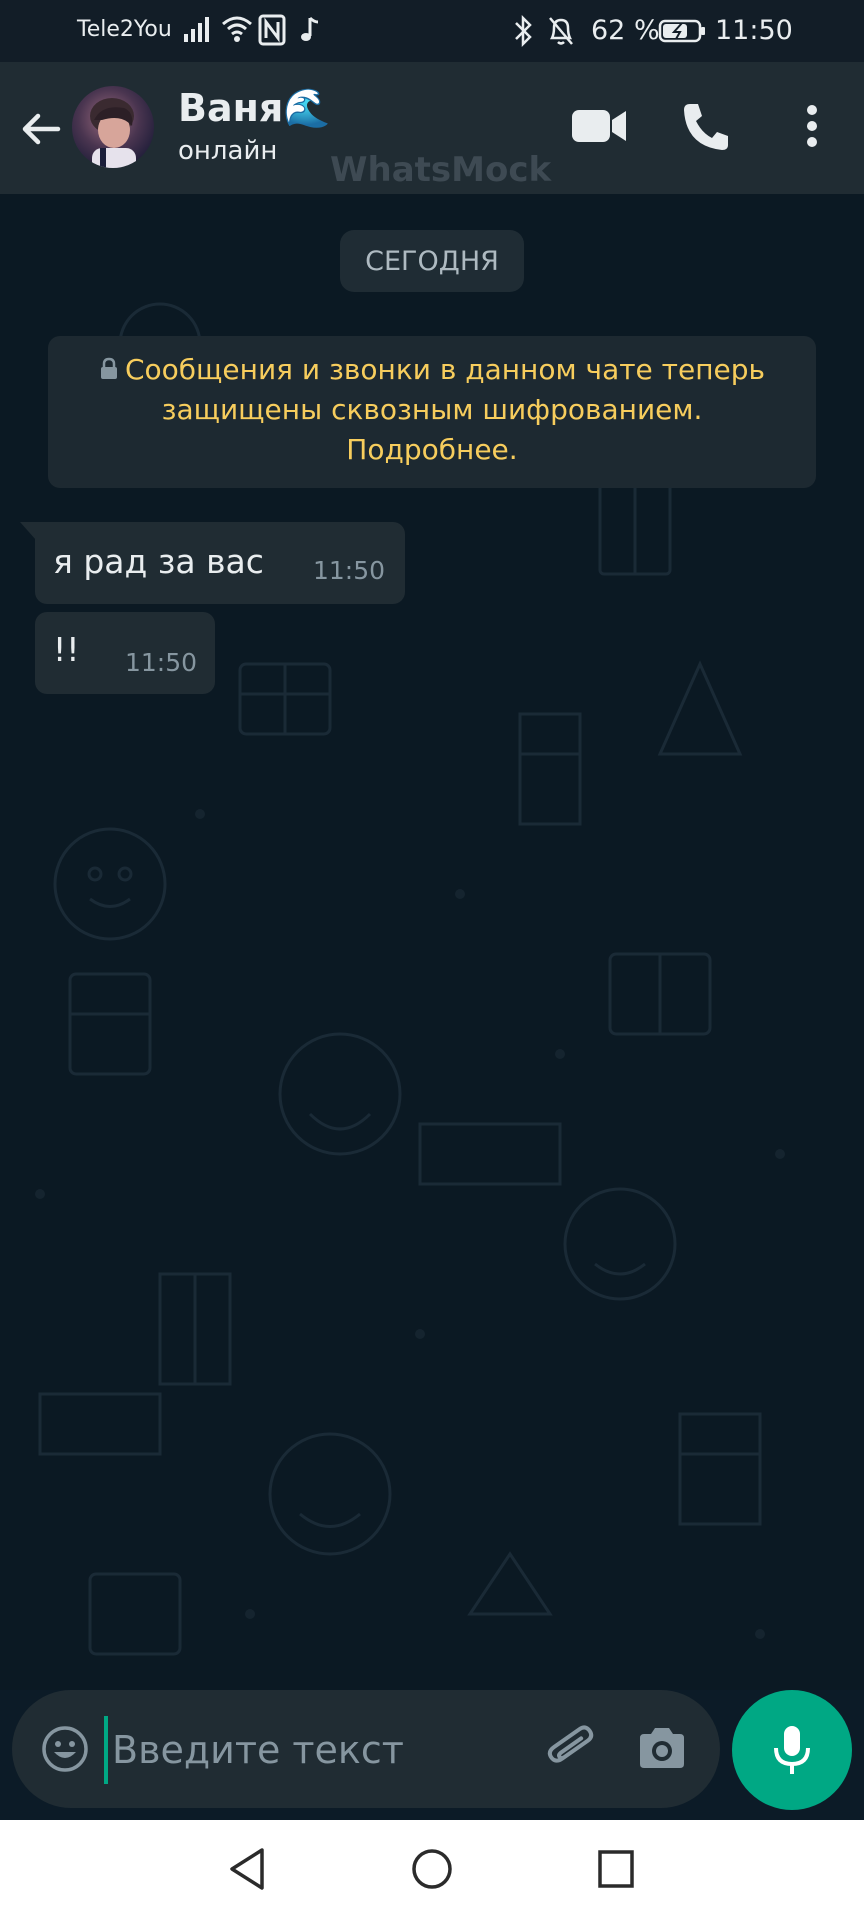  I want to click on date-divider-label: СЕГОДНЯ, so click(432, 261).